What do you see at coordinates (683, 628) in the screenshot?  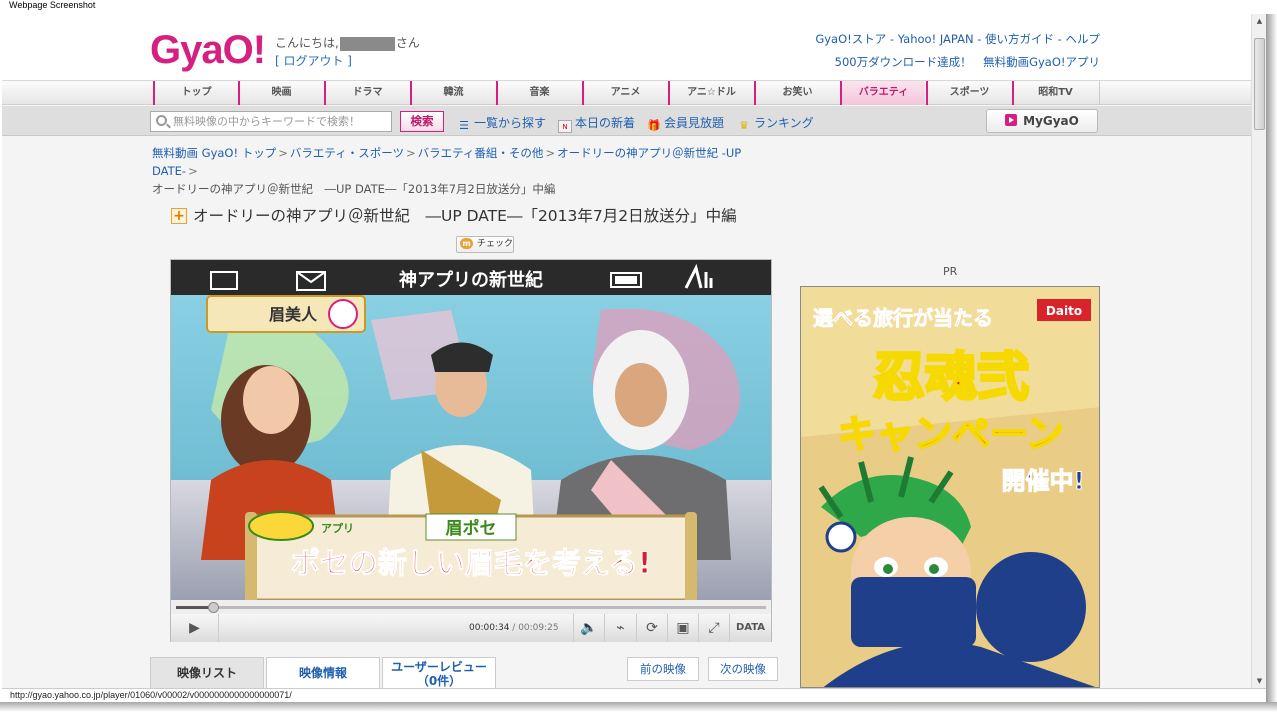 I see `window-size-icon: ▣` at bounding box center [683, 628].